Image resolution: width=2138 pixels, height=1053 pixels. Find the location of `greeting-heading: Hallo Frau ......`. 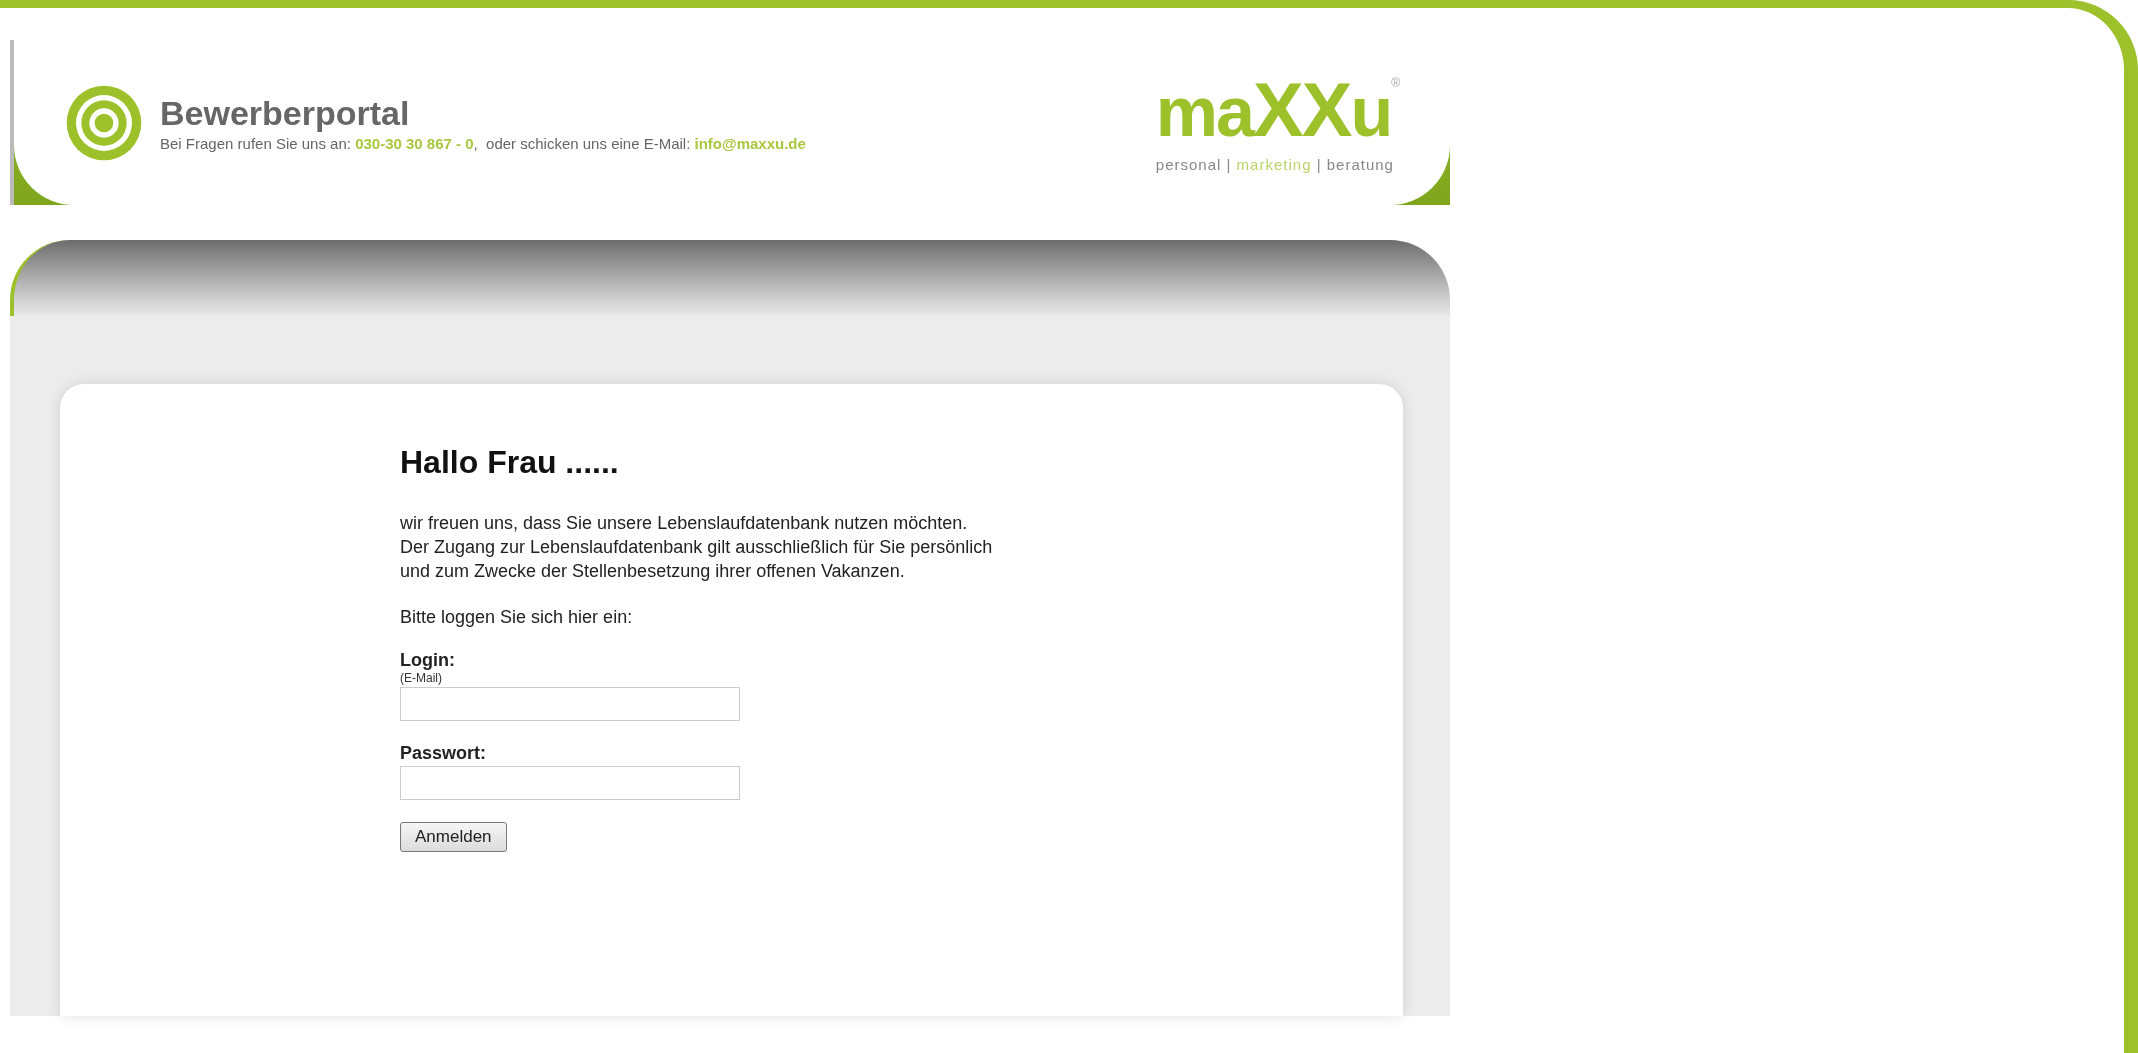

greeting-heading: Hallo Frau ...... is located at coordinates (510, 462).